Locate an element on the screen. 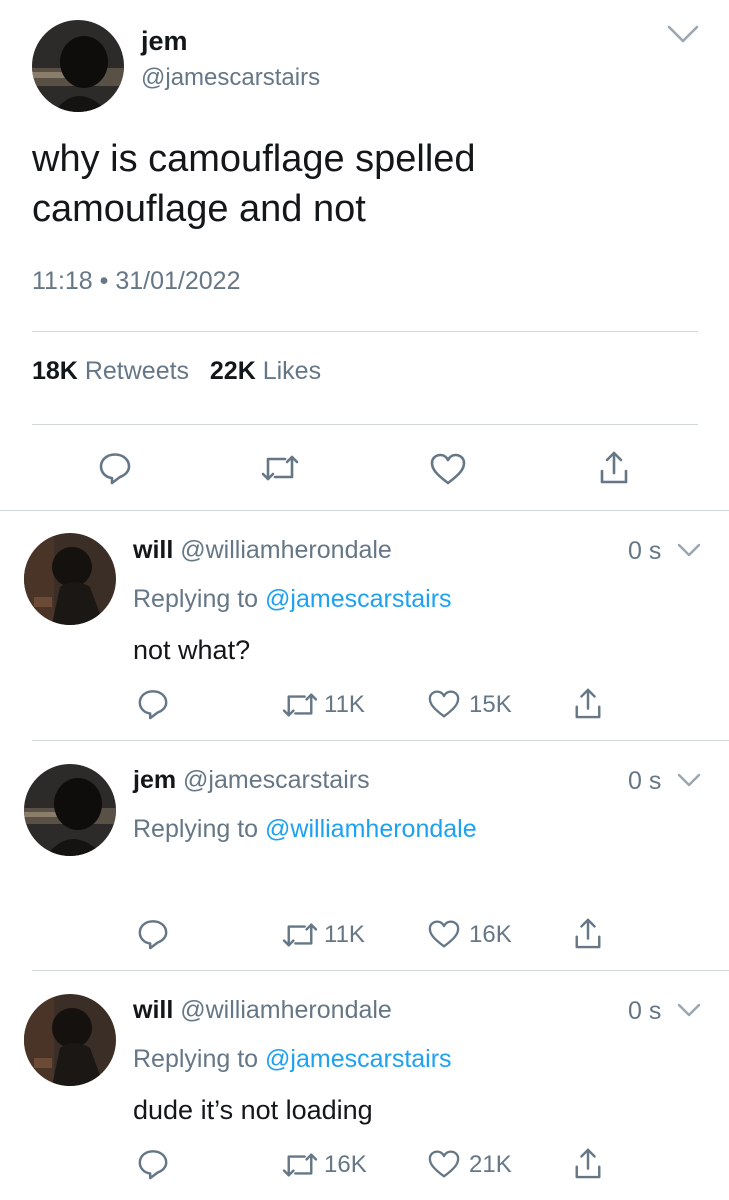 The height and width of the screenshot is (1200, 729). section-divider is located at coordinates (364, 510).